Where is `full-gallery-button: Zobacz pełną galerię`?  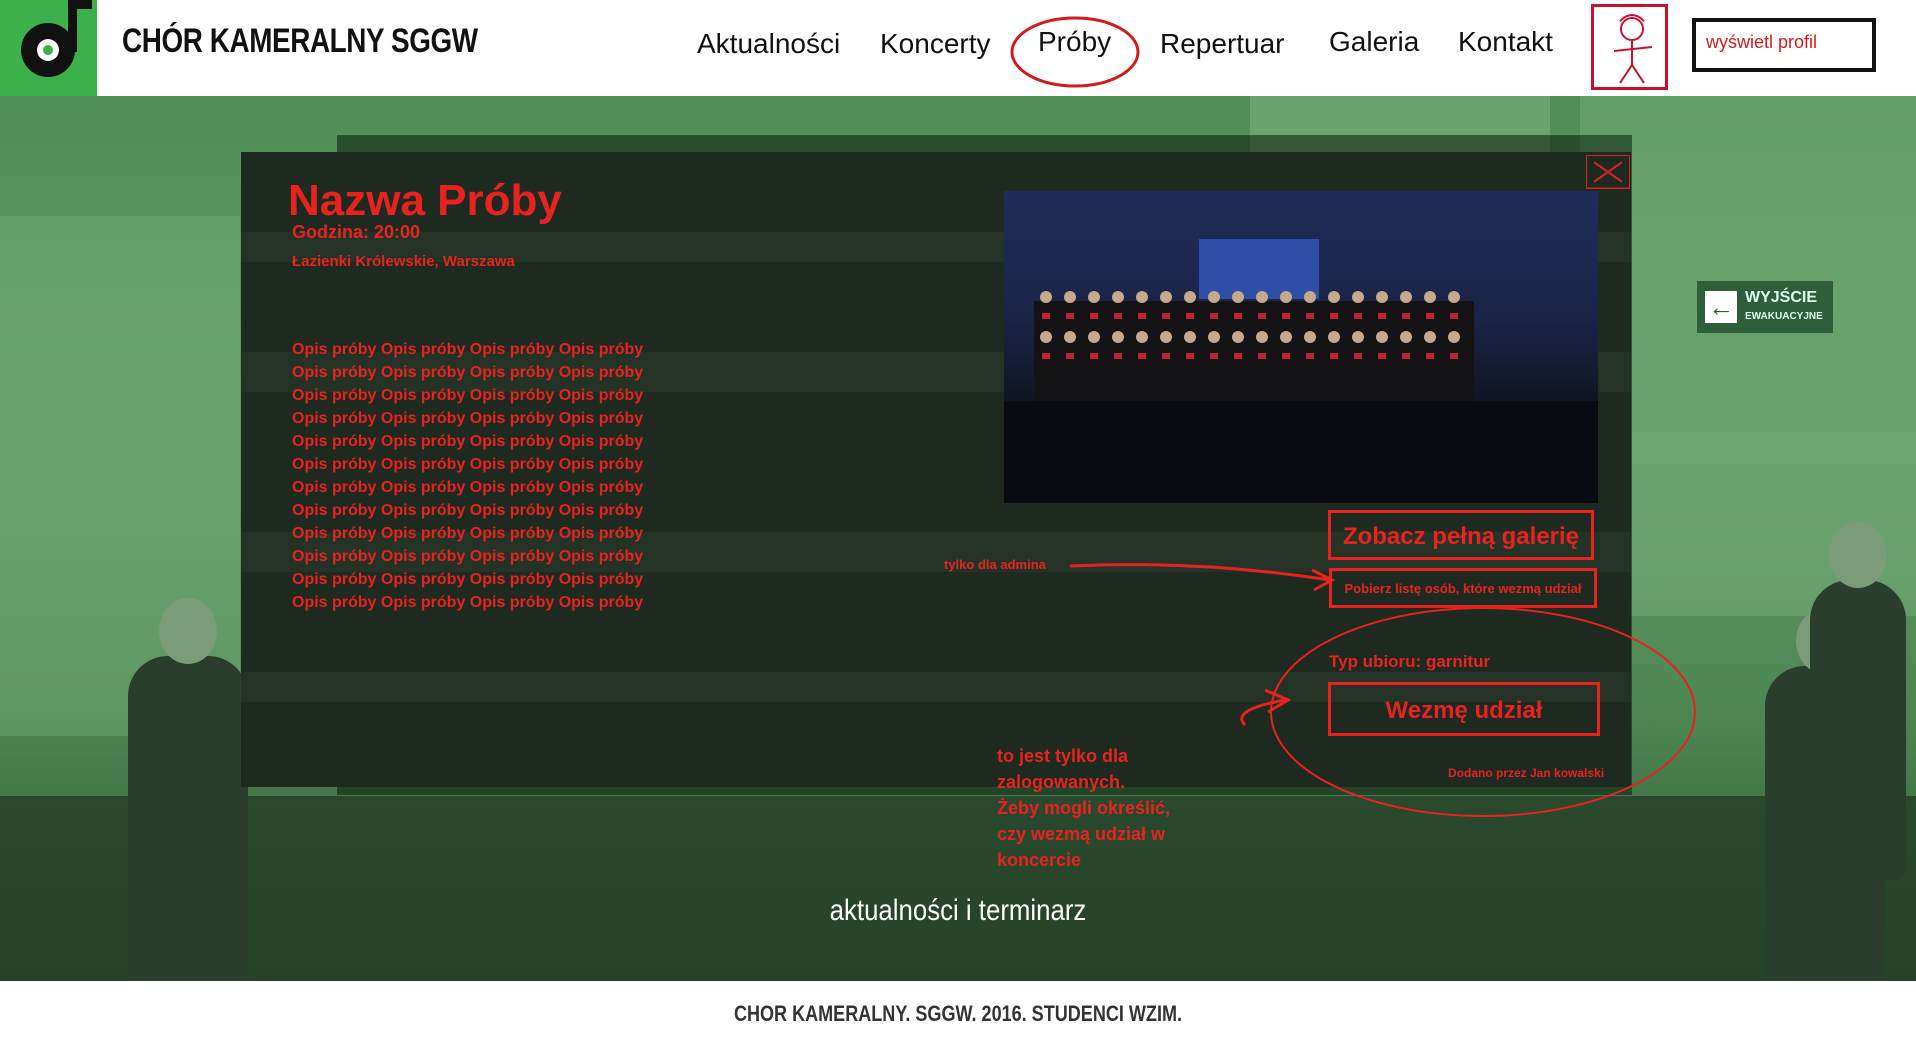 full-gallery-button: Zobacz pełną galerię is located at coordinates (1461, 535).